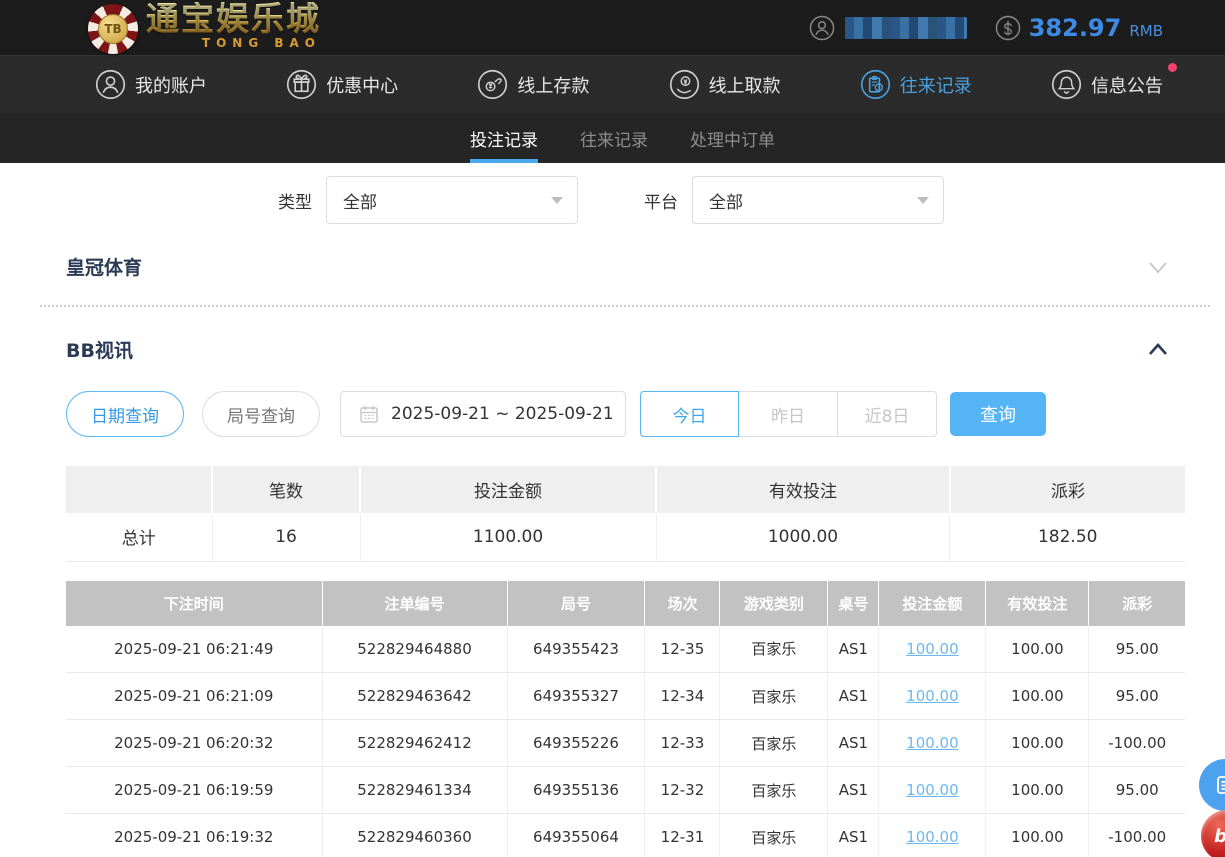 This screenshot has width=1225, height=857. Describe the element at coordinates (1158, 350) in the screenshot. I see `chevron-up-icon` at that location.